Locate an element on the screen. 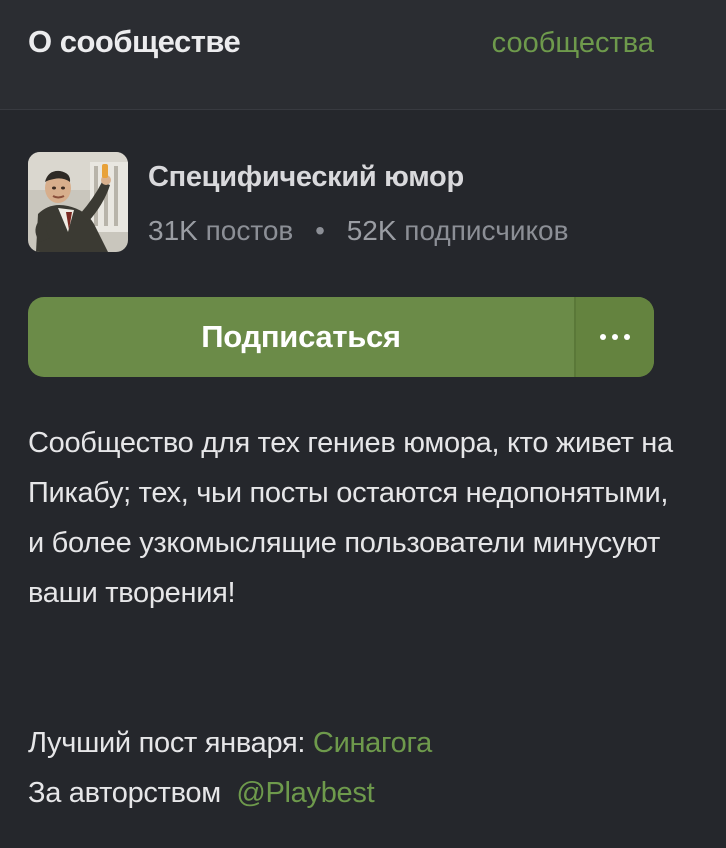 Image resolution: width=726 pixels, height=848 pixels. author-label: За авторством is located at coordinates (124, 793).